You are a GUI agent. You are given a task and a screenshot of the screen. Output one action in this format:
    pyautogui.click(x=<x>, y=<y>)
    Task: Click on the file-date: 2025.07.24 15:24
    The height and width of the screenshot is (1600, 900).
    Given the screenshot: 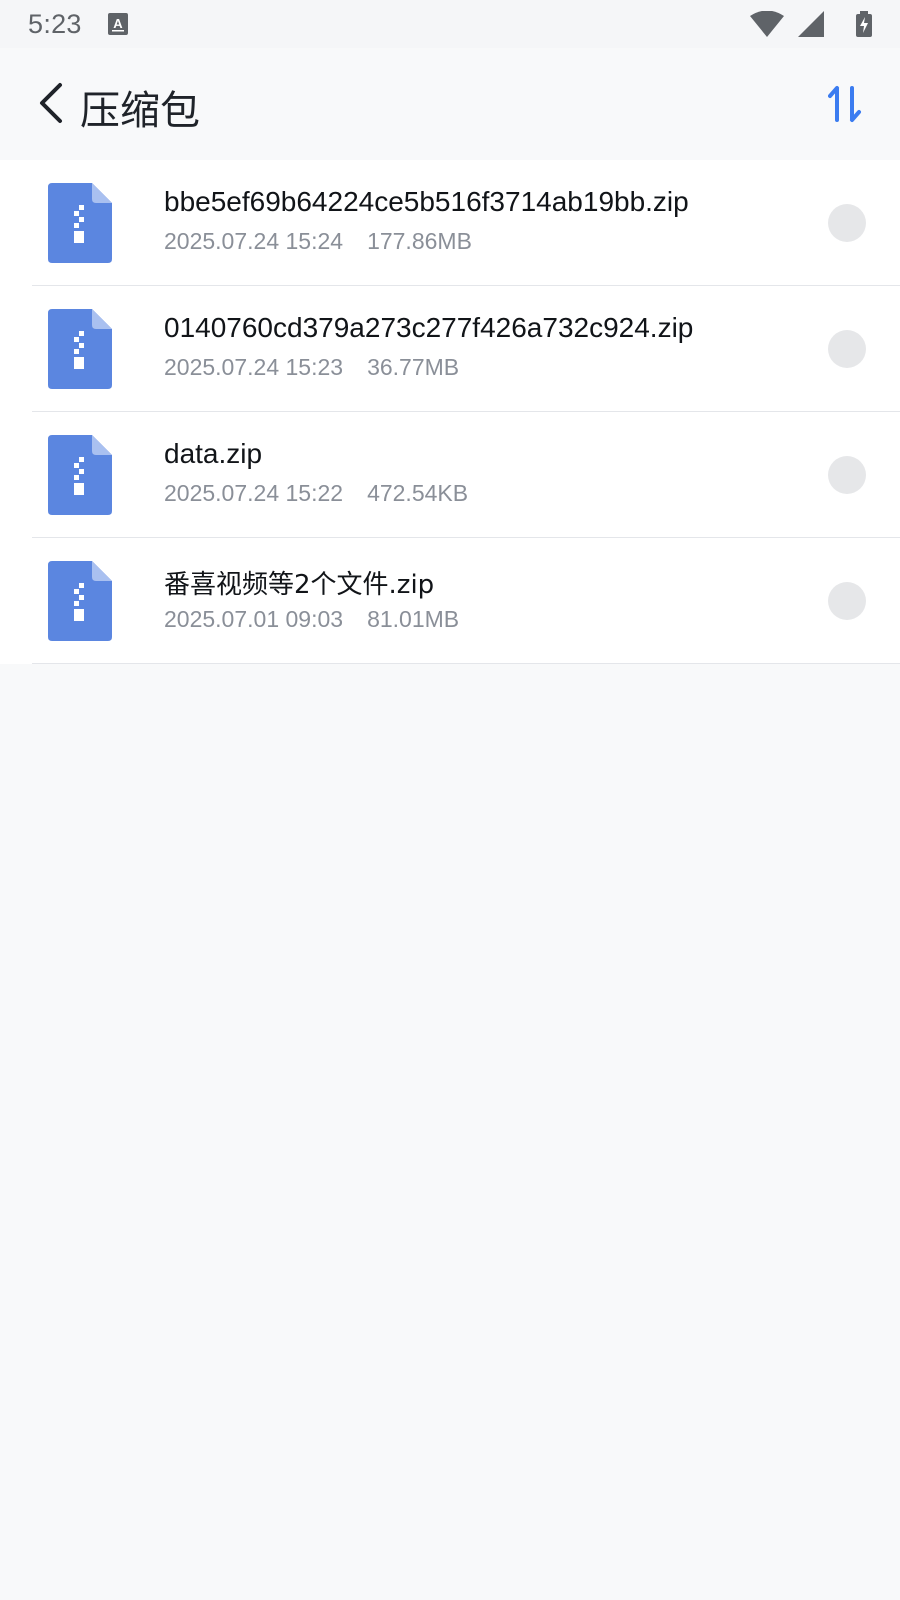 What is the action you would take?
    pyautogui.click(x=254, y=241)
    